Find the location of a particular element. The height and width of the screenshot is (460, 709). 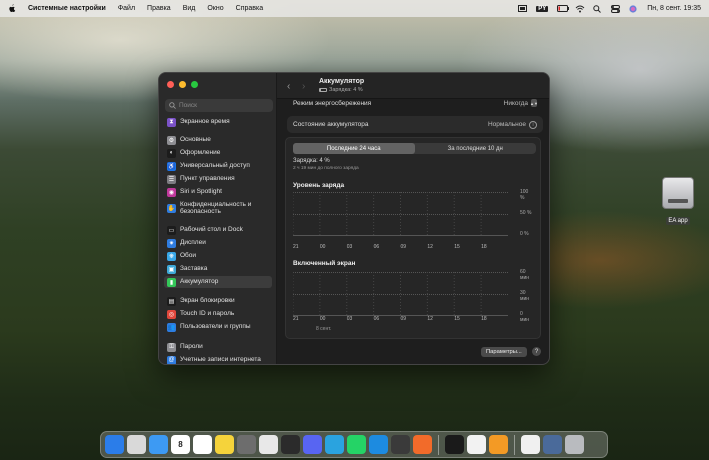

back-icon: ‹ is located at coordinates (288, 86).